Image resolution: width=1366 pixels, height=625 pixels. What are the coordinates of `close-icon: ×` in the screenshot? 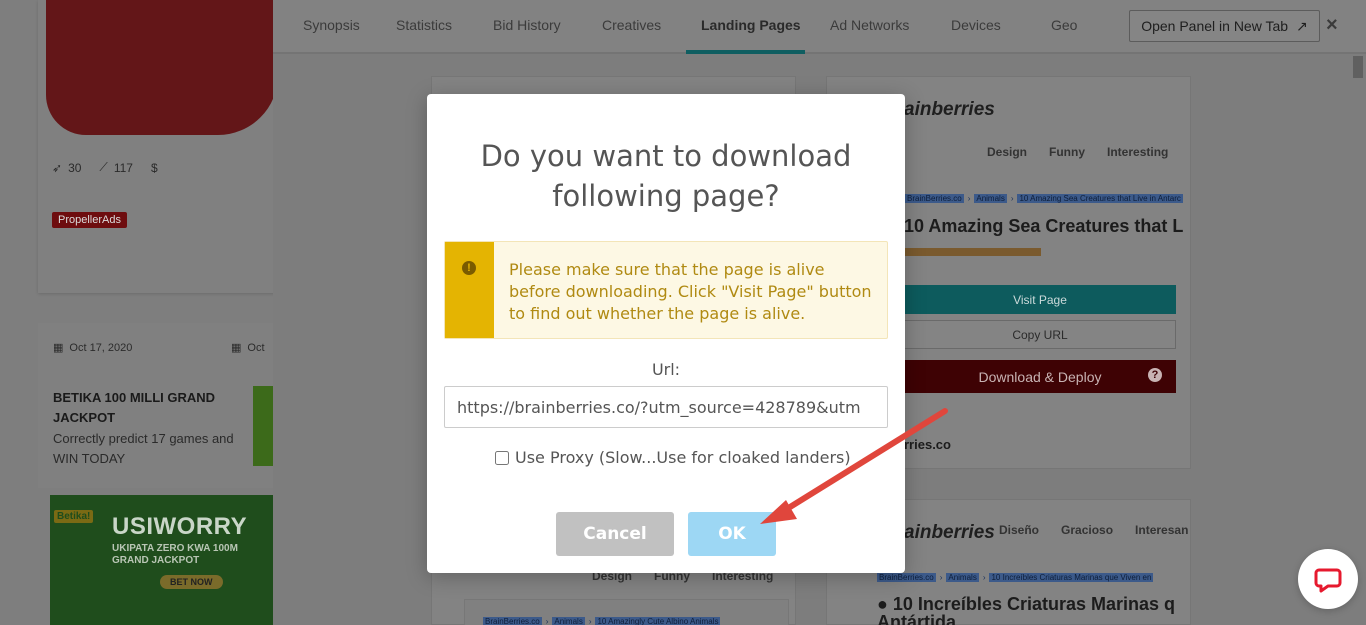 It's located at (1332, 25).